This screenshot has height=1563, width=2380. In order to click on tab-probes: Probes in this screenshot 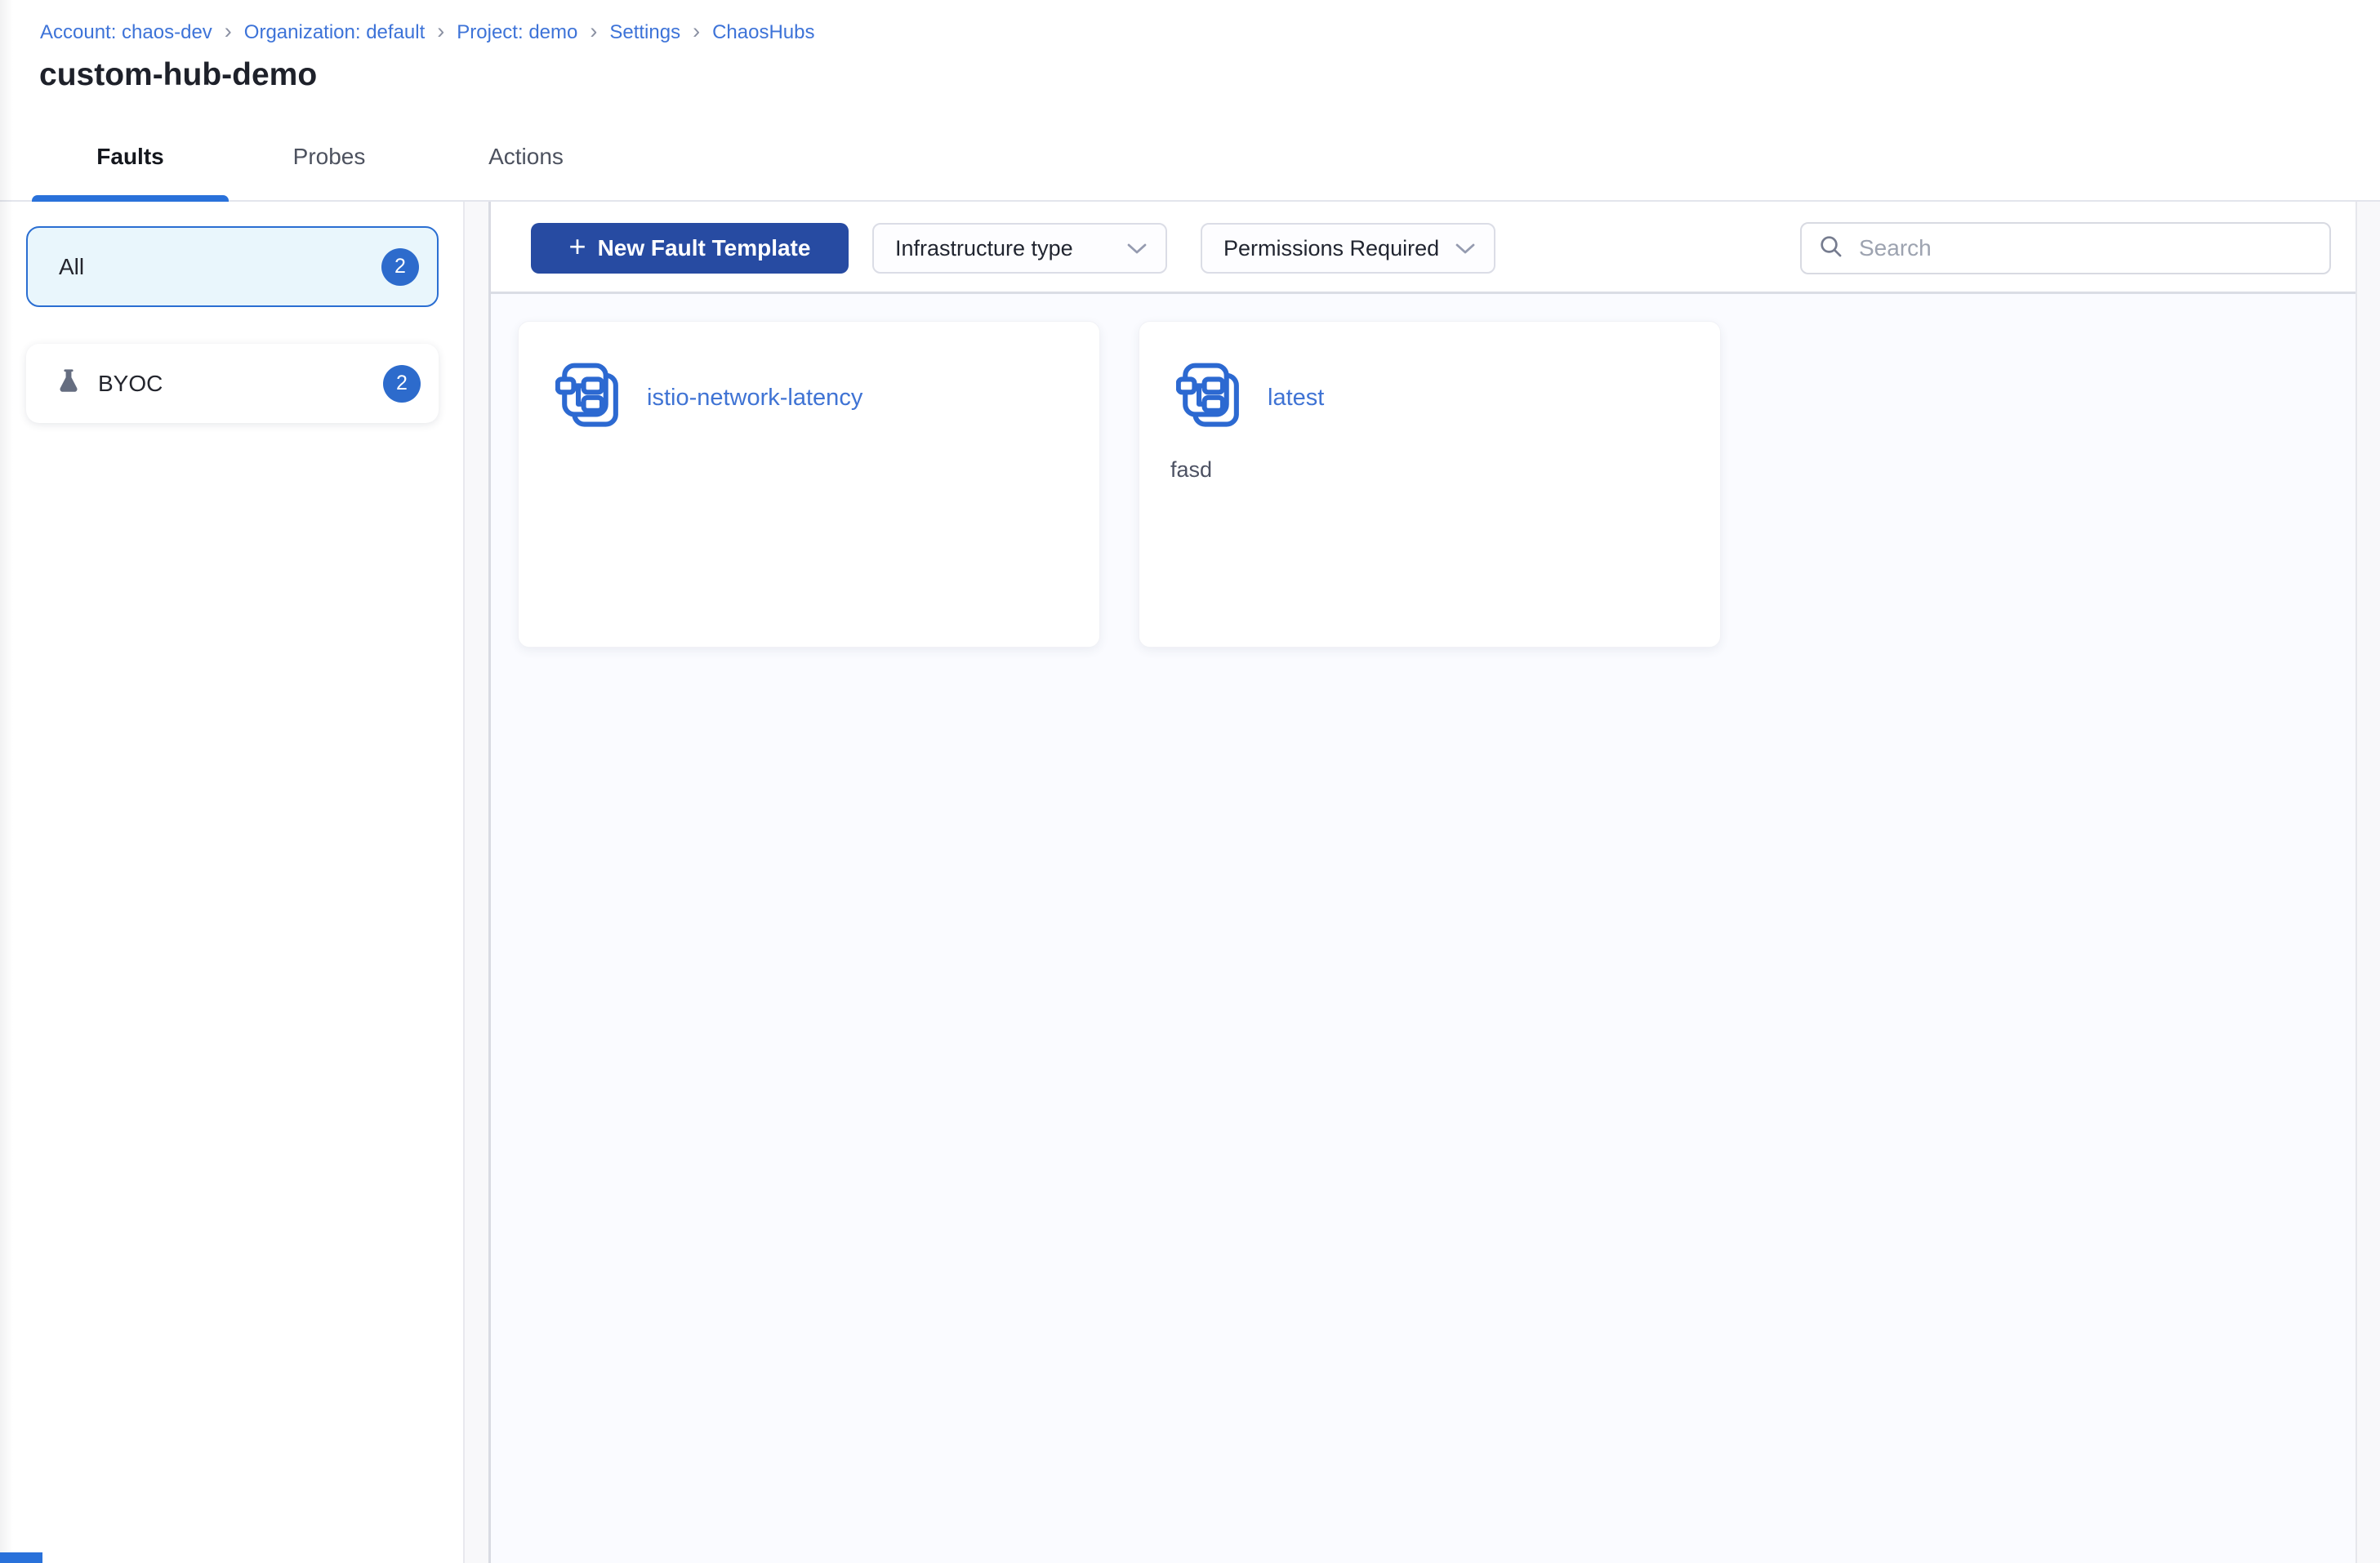, I will do `click(329, 157)`.